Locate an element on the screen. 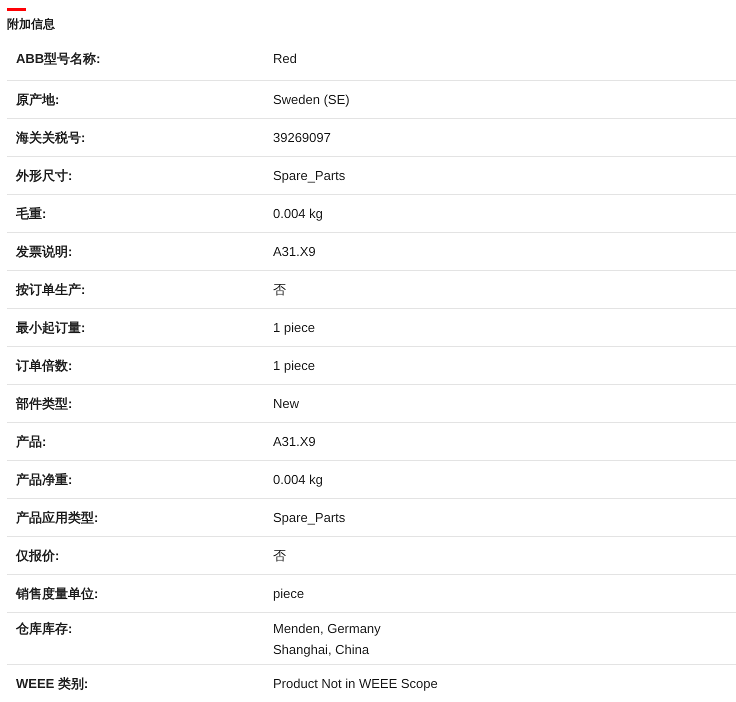  attribute-value: New is located at coordinates (286, 404).